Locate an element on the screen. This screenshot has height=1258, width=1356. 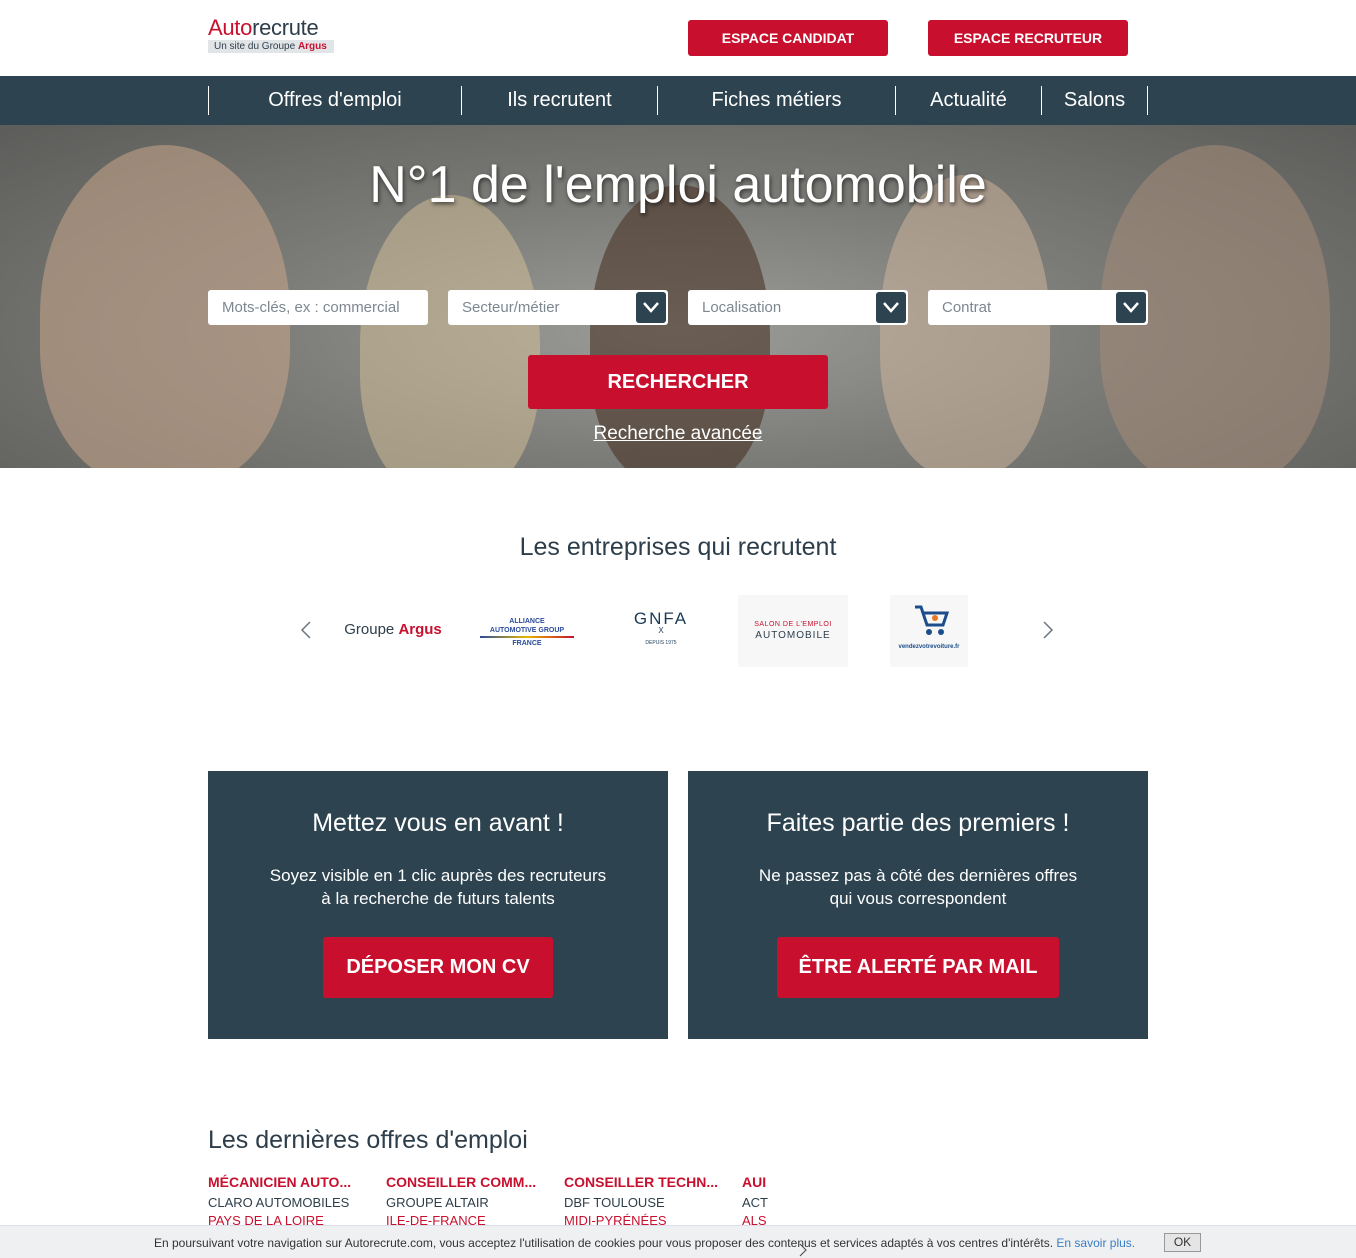
localisation-select-label: Localisation is located at coordinates (742, 307).